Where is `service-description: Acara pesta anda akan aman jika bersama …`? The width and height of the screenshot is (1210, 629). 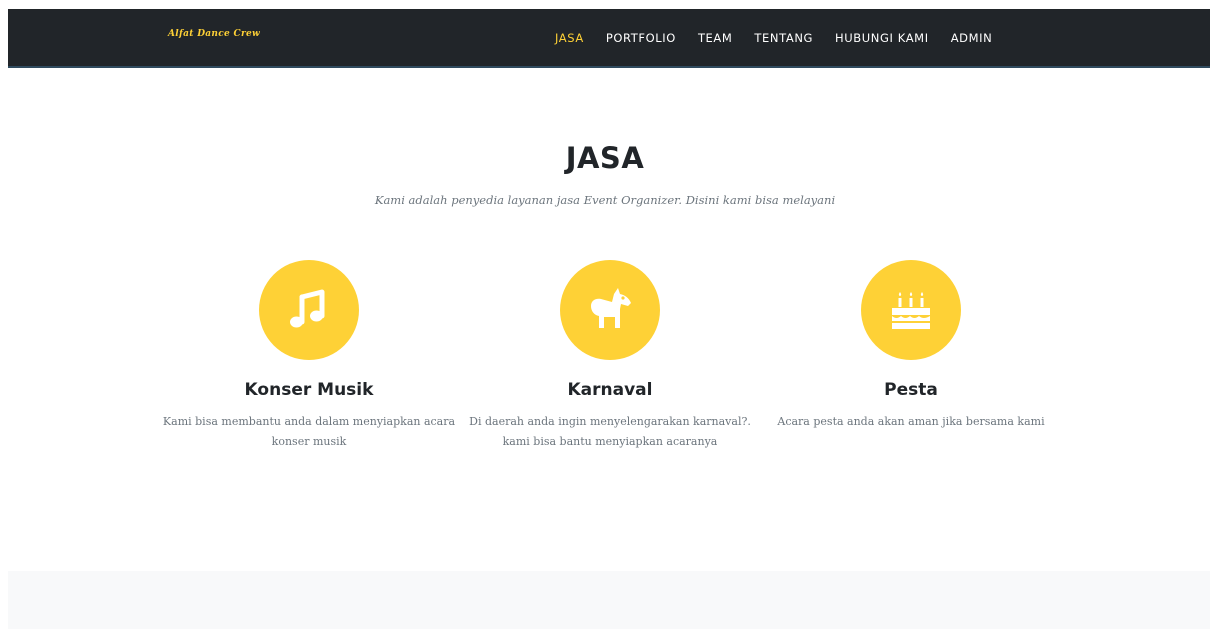
service-description: Acara pesta anda akan aman jika bersama … is located at coordinates (911, 421).